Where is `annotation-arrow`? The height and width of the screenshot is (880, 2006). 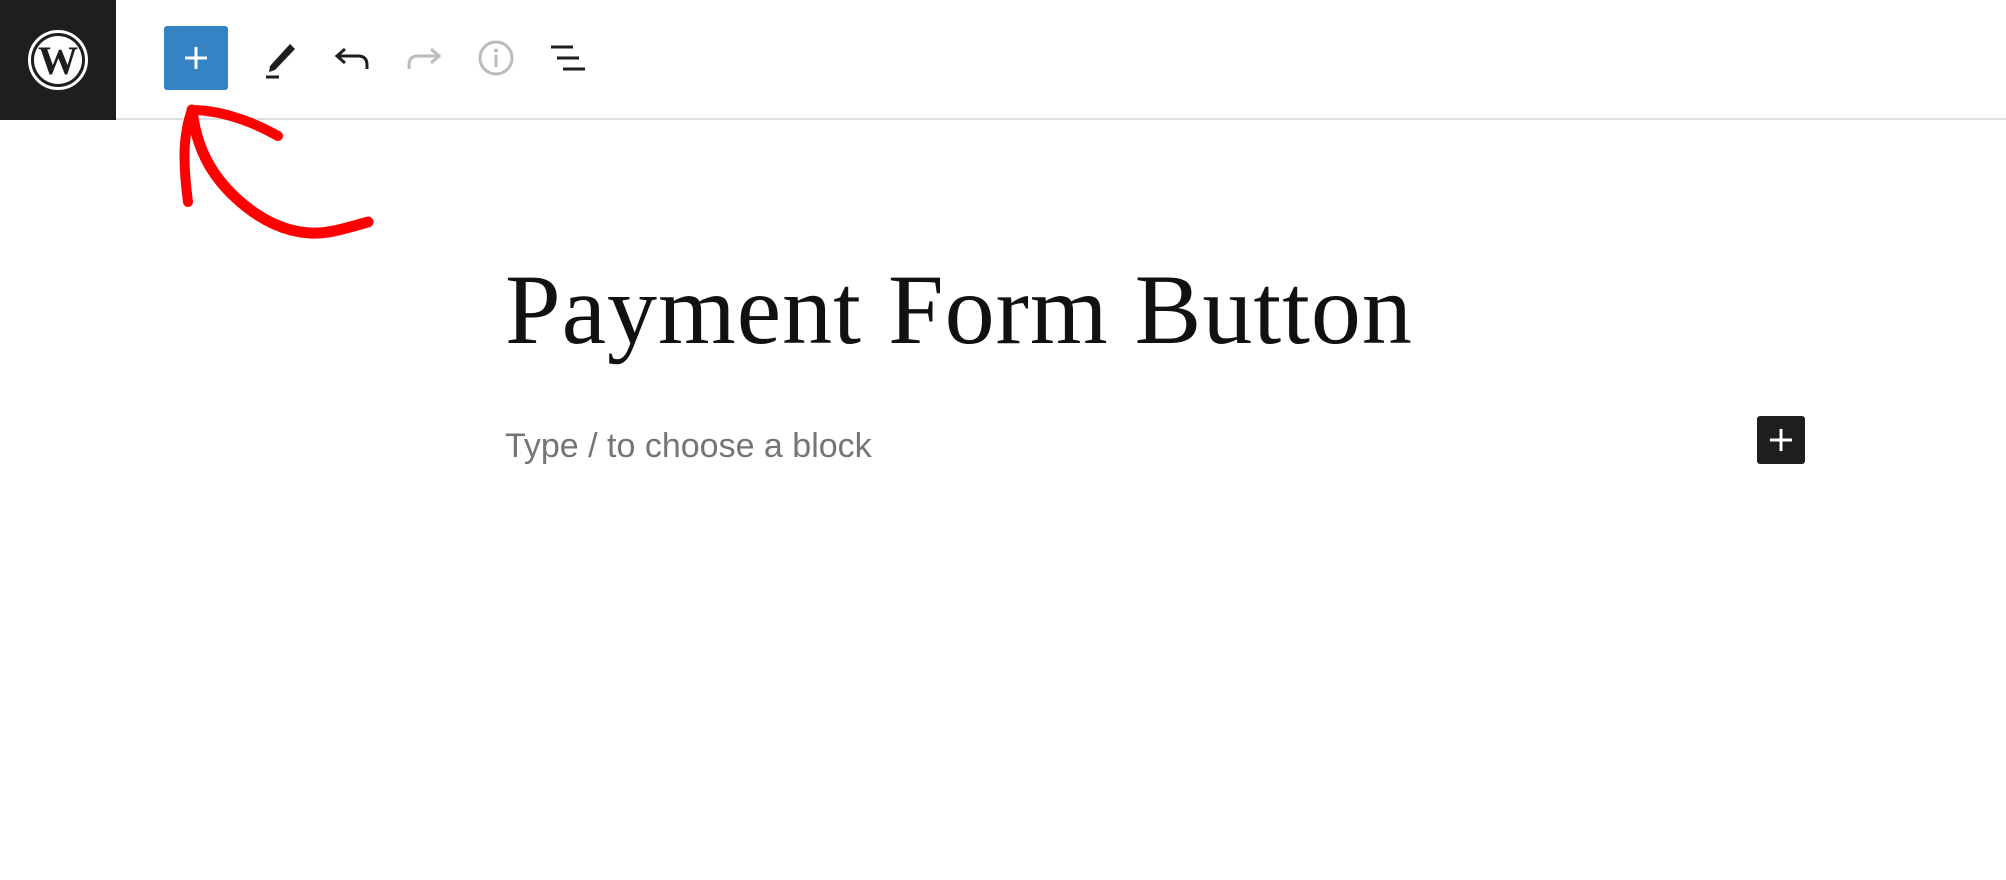
annotation-arrow is located at coordinates (276, 171).